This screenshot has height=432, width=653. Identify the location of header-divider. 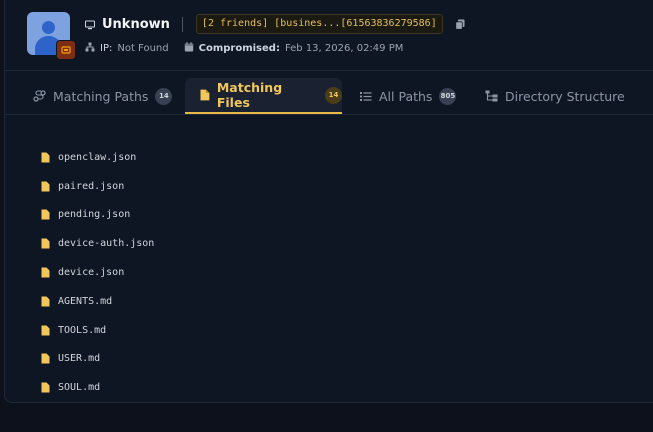
(329, 70).